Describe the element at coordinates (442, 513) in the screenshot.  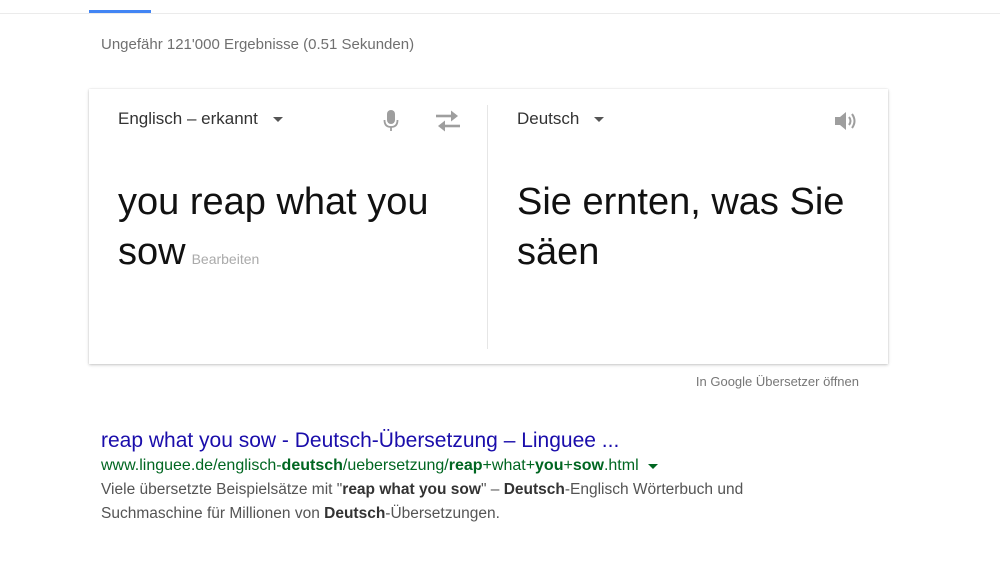
I see `snippet-part: -Übersetzungen.` at that location.